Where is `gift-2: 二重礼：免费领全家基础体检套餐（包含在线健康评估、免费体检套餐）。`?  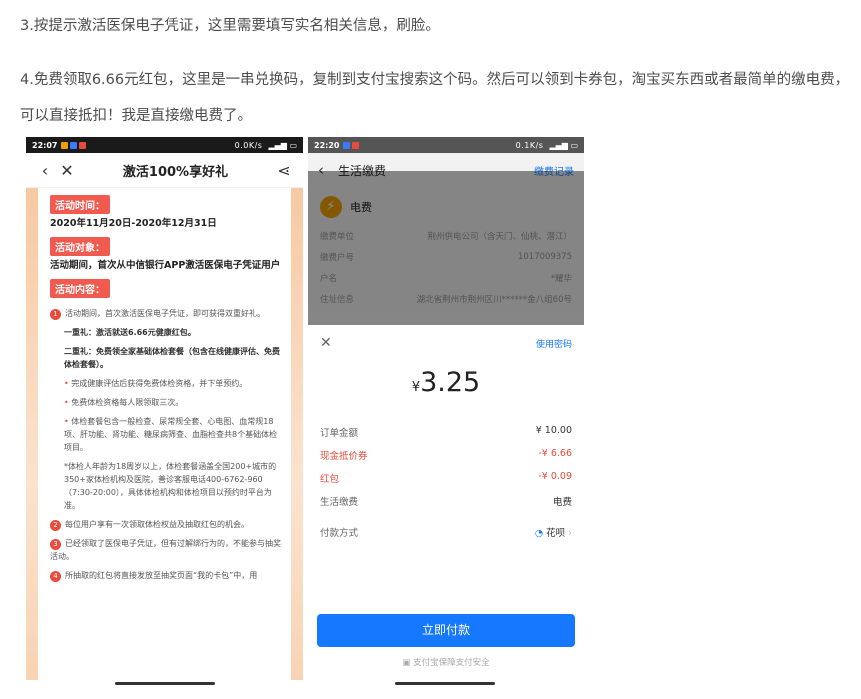 gift-2: 二重礼：免费领全家基础体检套餐（包含在线健康评估、免费体检套餐）。 is located at coordinates (172, 358).